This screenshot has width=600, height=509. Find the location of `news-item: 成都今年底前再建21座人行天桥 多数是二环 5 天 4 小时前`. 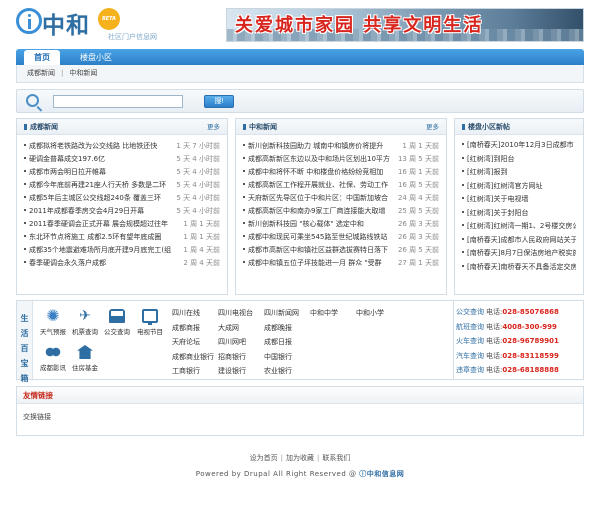

news-item: 成都今年底前再建21座人行天桥 多数是二环 5 天 4 小时前 is located at coordinates (122, 185).